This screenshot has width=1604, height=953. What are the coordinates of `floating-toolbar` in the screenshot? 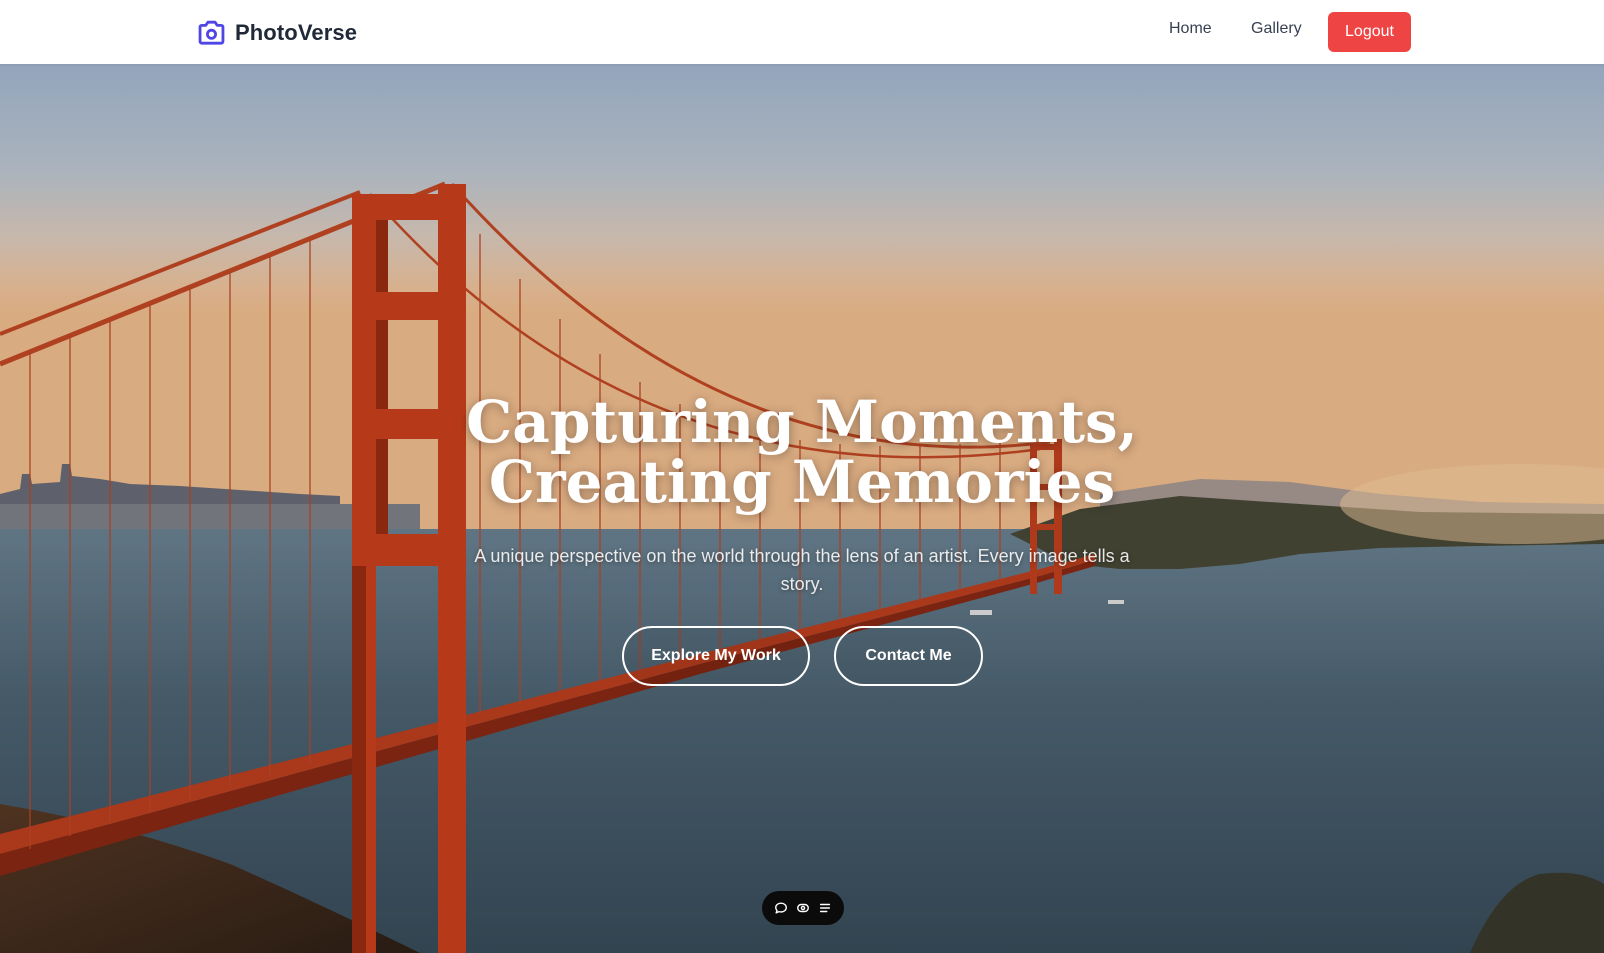 It's located at (803, 908).